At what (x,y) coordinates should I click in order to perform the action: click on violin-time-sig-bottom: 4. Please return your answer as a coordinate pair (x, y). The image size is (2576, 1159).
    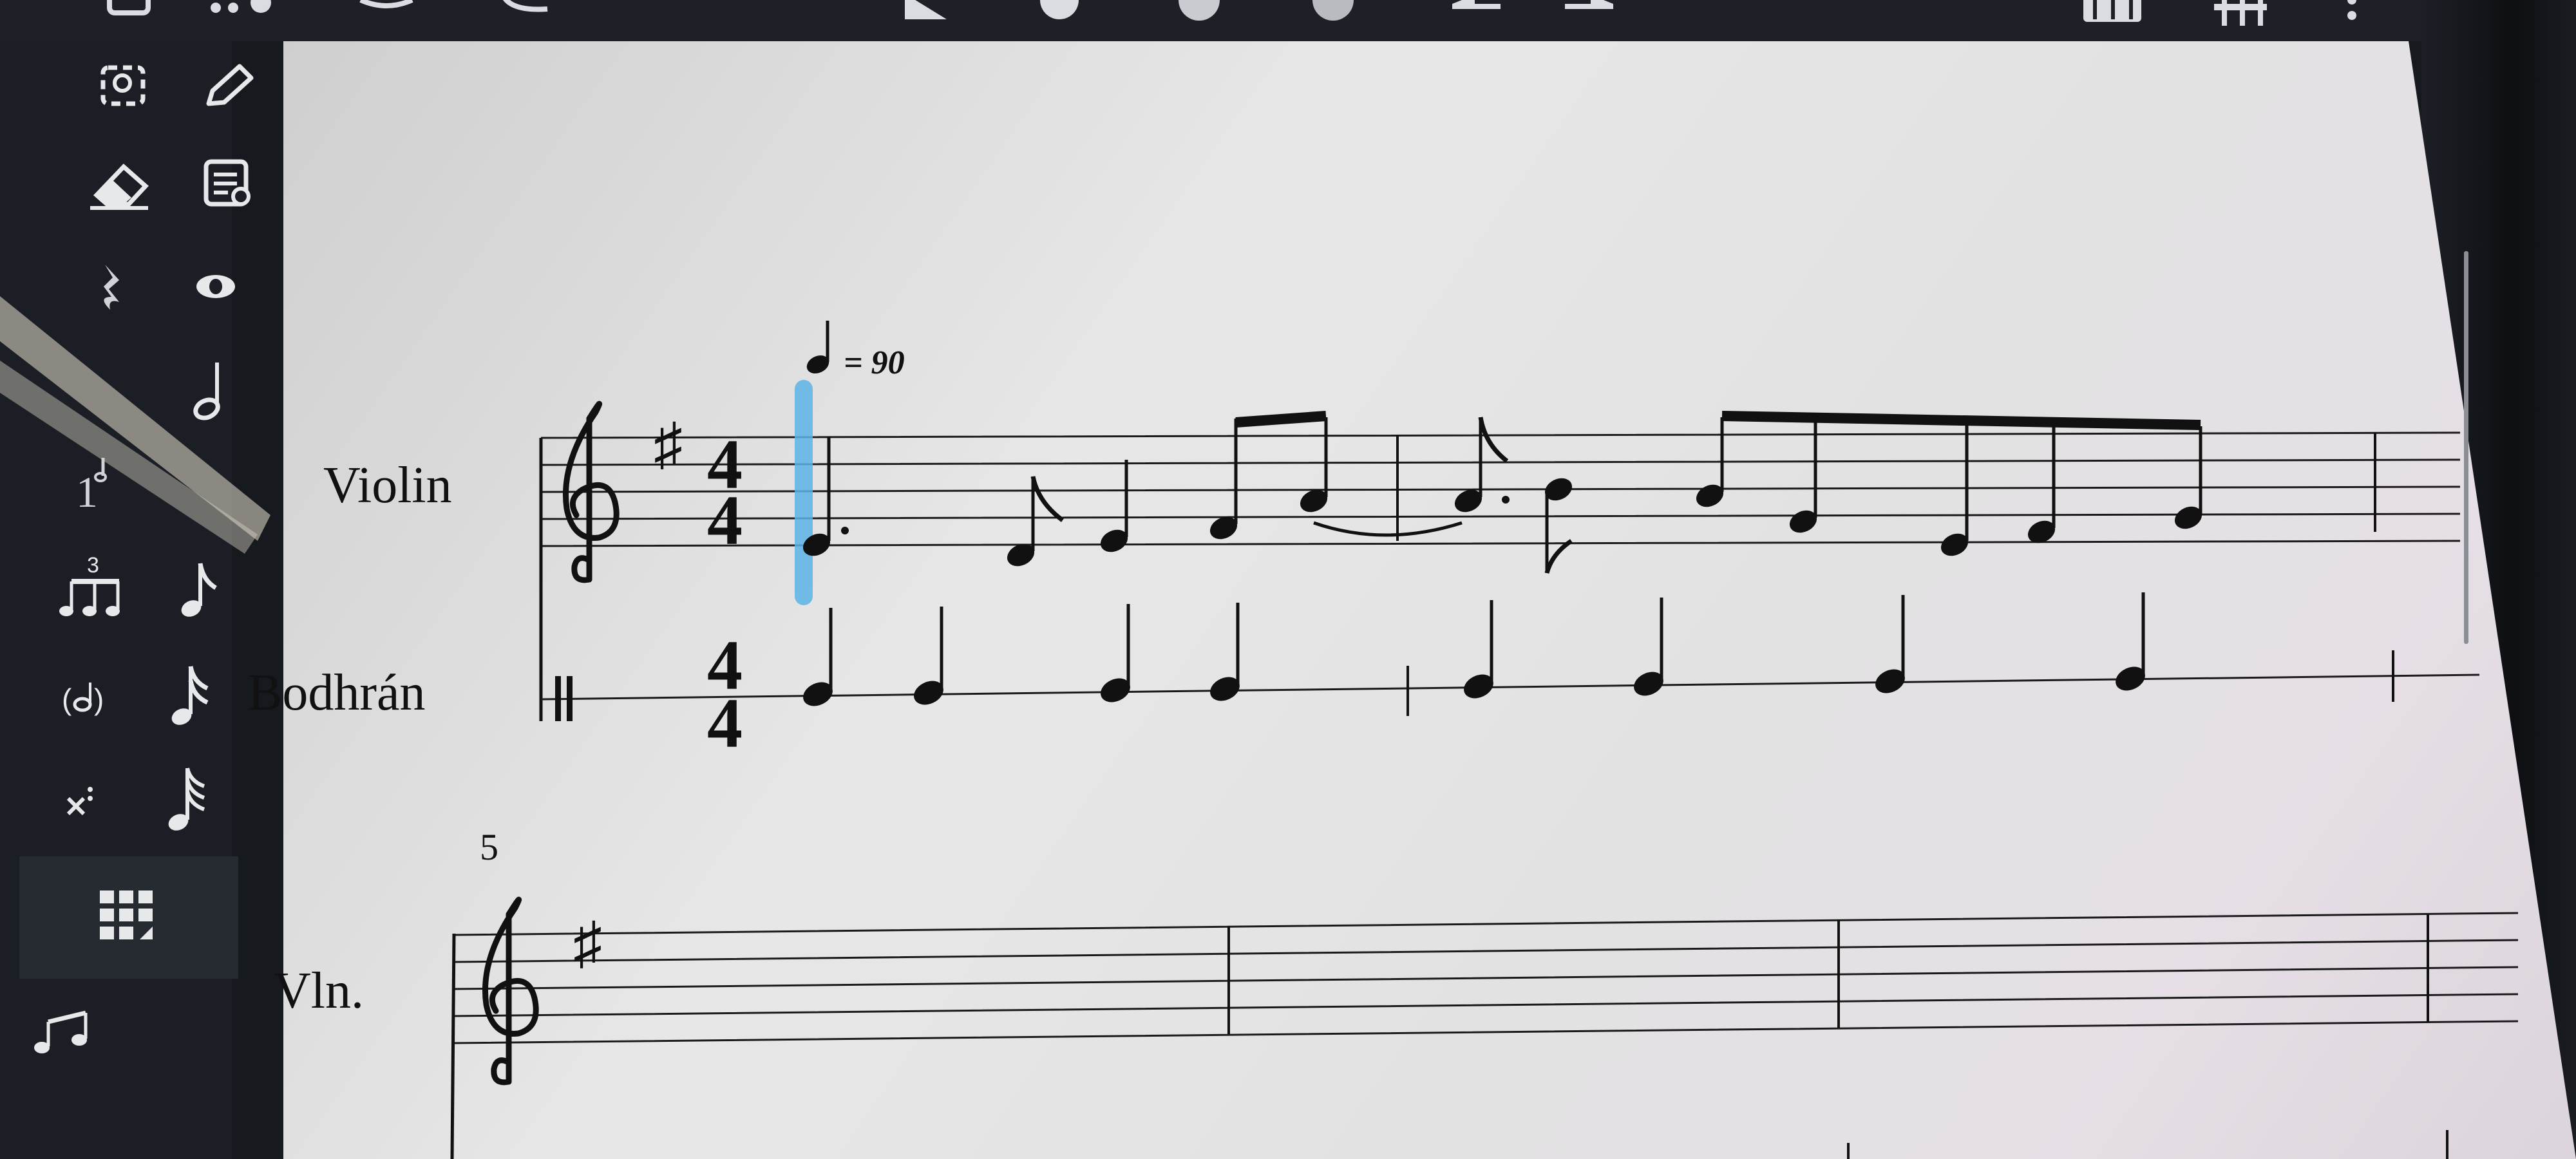
    Looking at the image, I should click on (725, 520).